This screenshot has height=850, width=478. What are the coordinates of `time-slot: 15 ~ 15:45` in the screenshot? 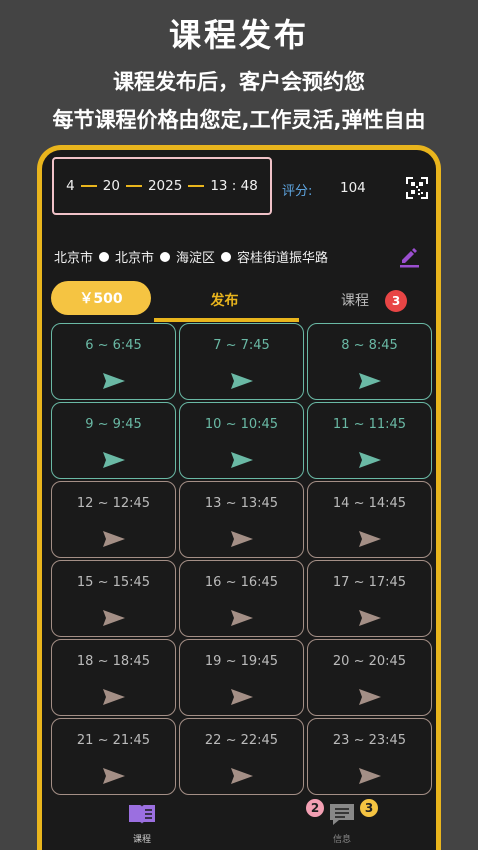 It's located at (113, 598).